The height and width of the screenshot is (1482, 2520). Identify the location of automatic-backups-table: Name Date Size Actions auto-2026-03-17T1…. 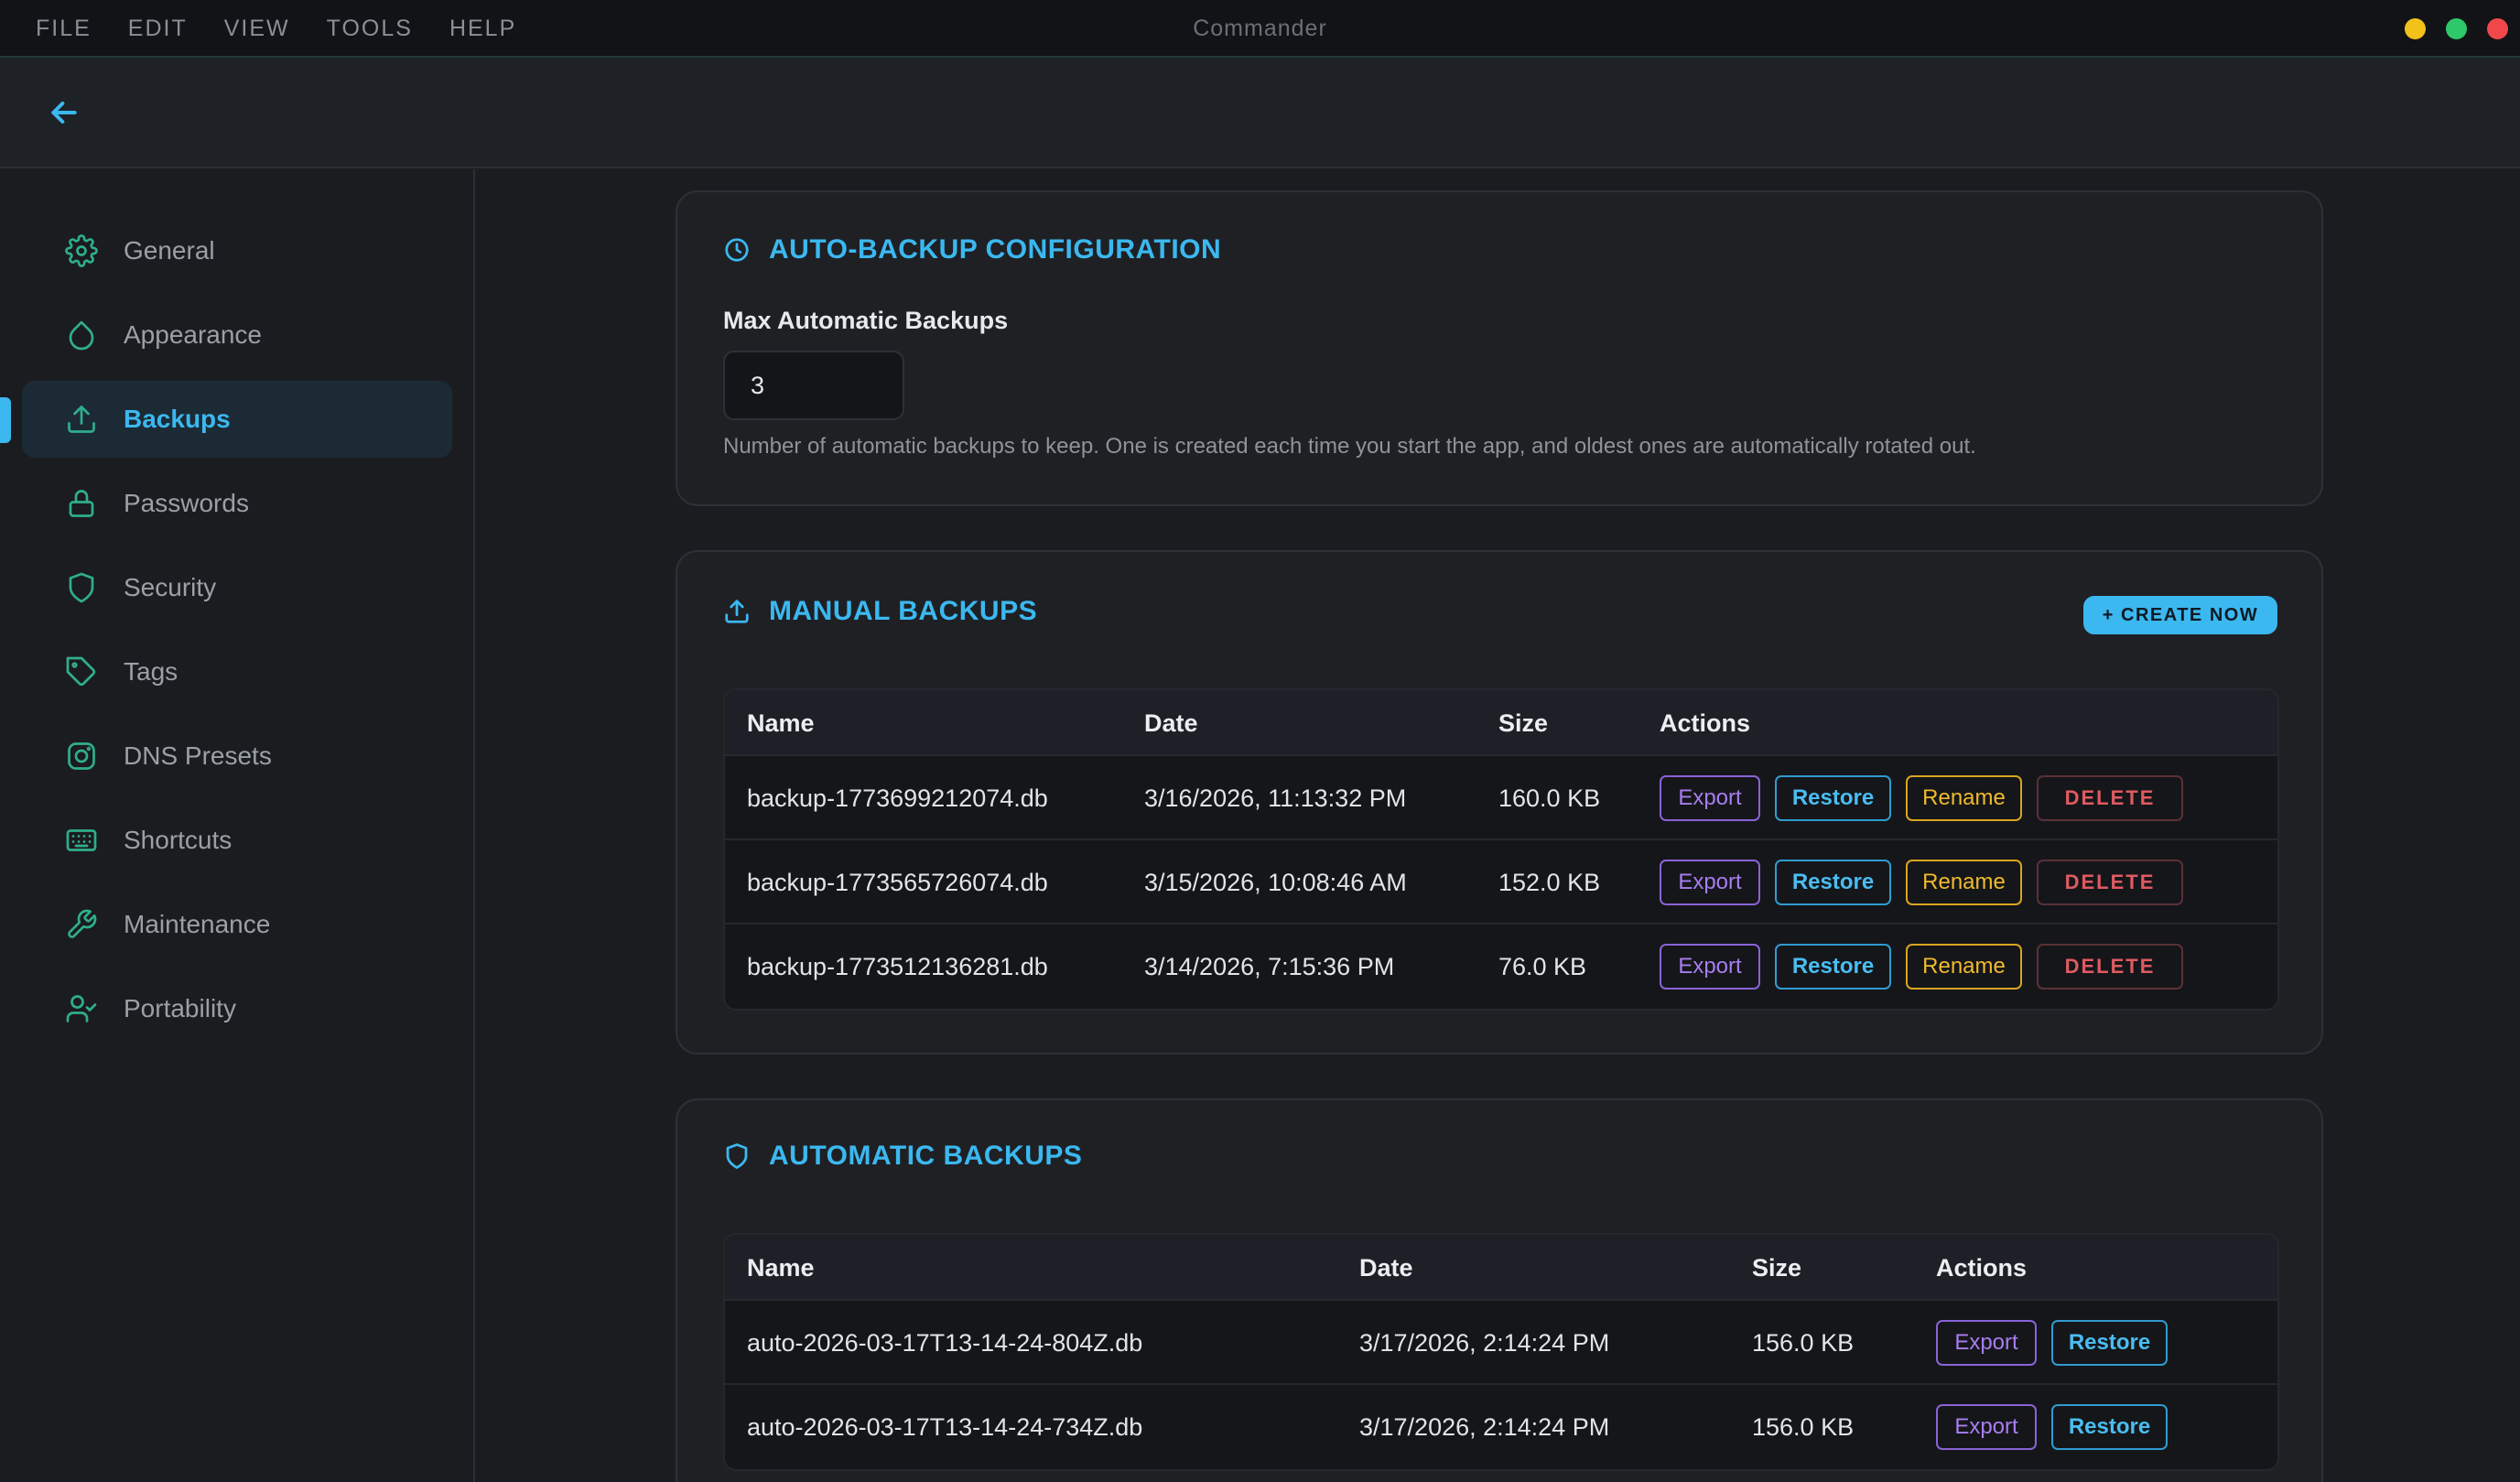
(1501, 1352).